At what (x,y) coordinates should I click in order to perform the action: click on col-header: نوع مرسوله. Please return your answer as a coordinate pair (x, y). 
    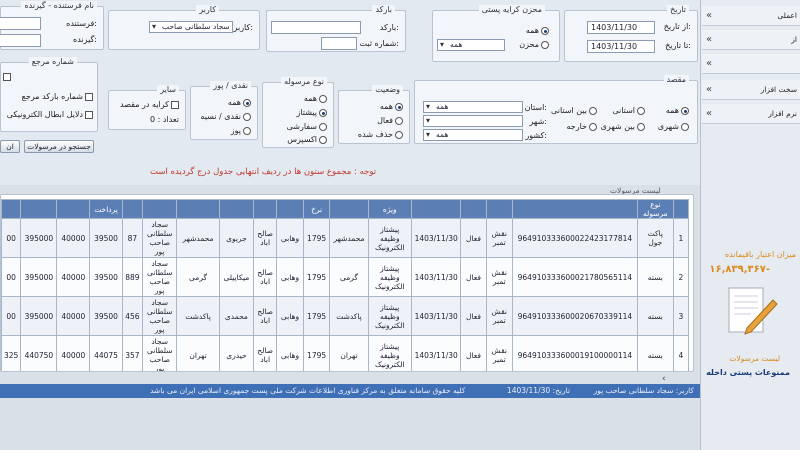
    Looking at the image, I should click on (655, 209).